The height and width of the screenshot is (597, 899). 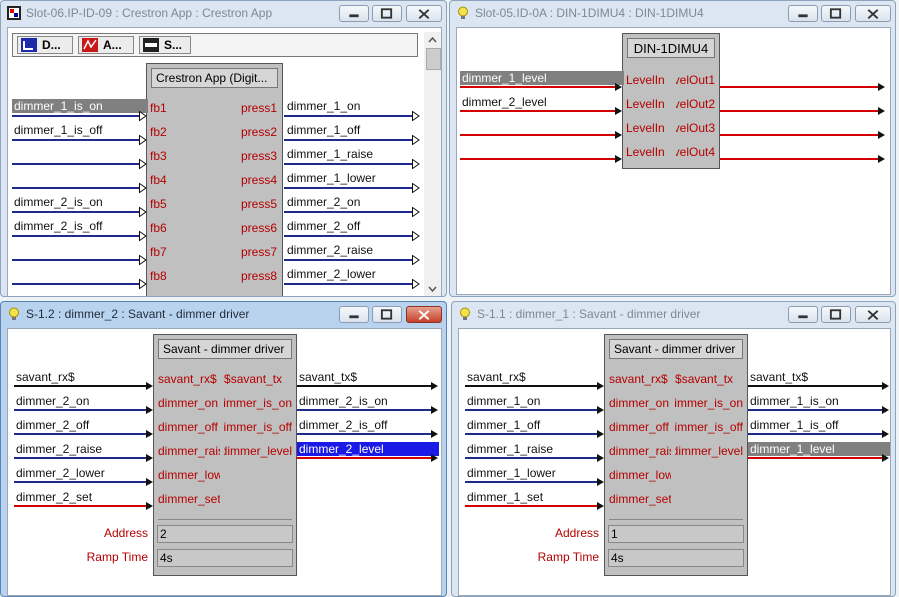 I want to click on output-port: press2, so click(x=259, y=132).